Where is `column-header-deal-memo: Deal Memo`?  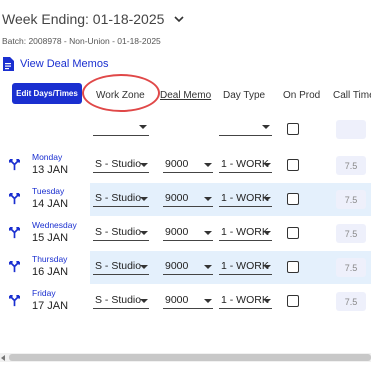
column-header-deal-memo: Deal Memo is located at coordinates (185, 95).